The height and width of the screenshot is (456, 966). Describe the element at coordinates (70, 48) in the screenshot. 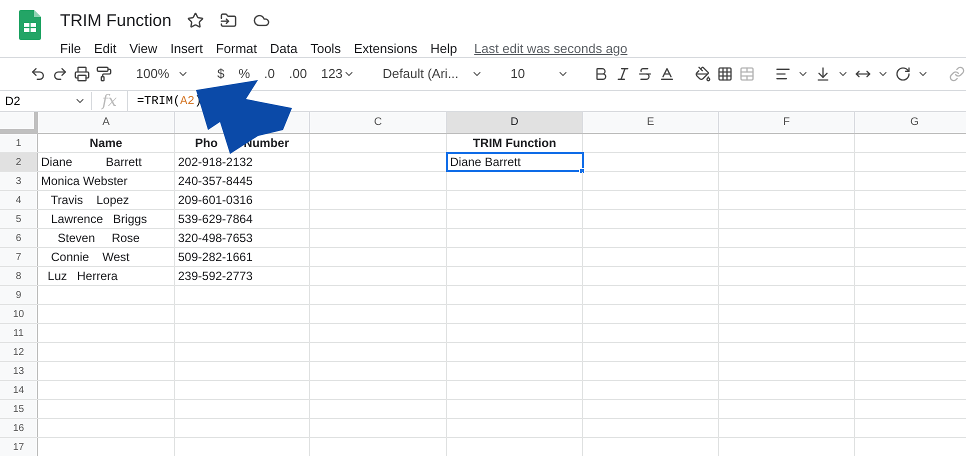

I see `menu-item: File` at that location.